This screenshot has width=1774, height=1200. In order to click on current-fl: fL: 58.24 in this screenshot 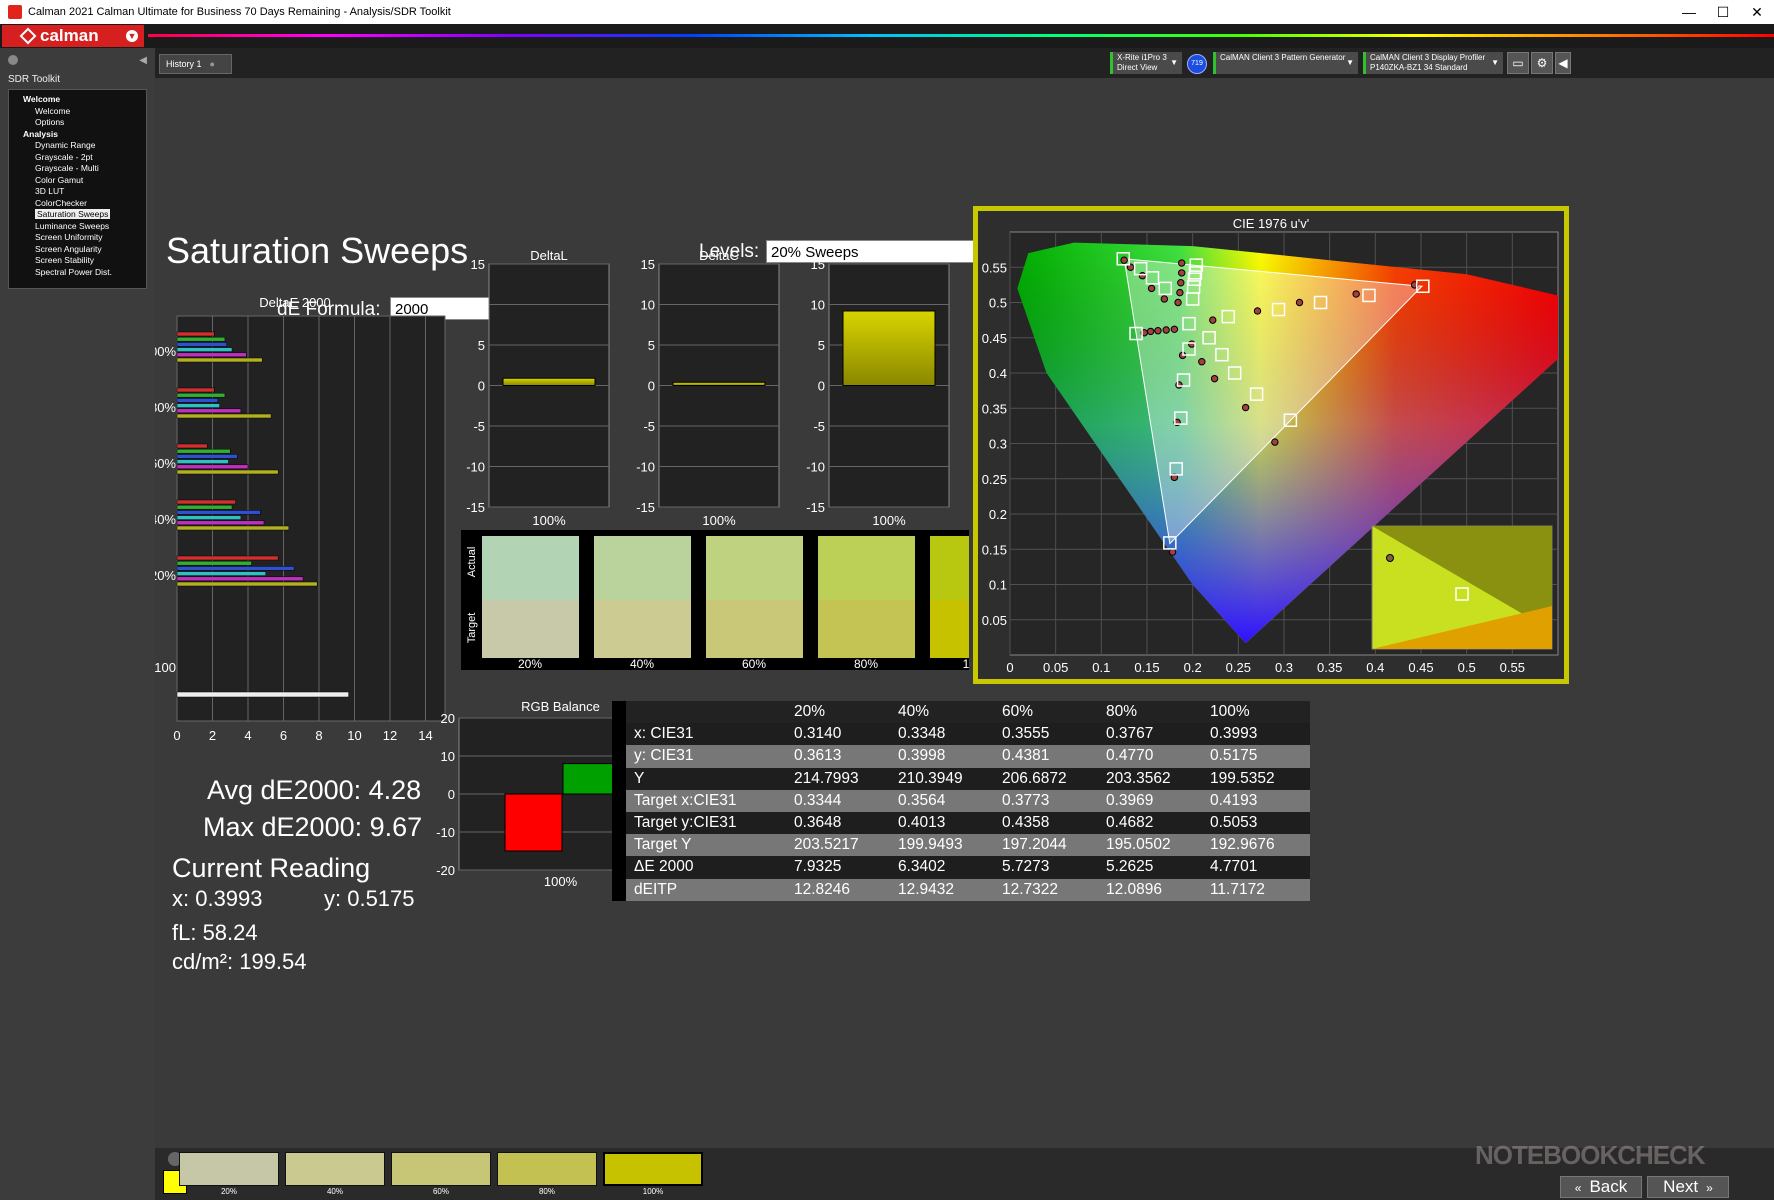, I will do `click(215, 932)`.